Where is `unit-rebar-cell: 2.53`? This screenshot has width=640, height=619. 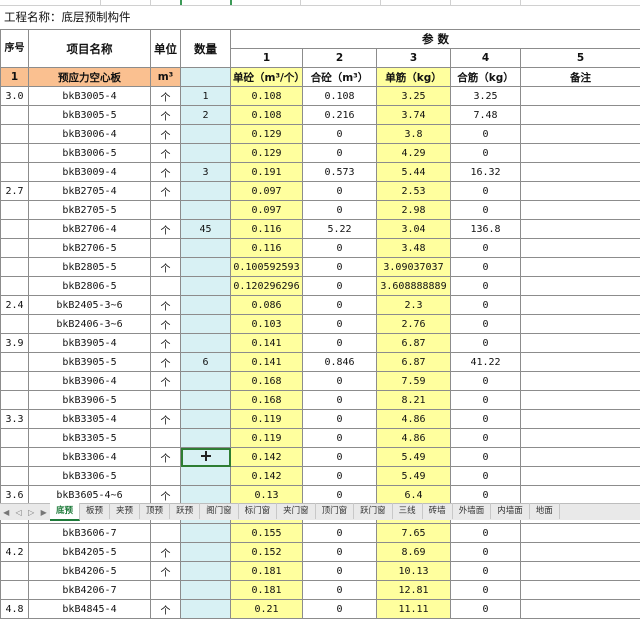 unit-rebar-cell: 2.53 is located at coordinates (414, 191).